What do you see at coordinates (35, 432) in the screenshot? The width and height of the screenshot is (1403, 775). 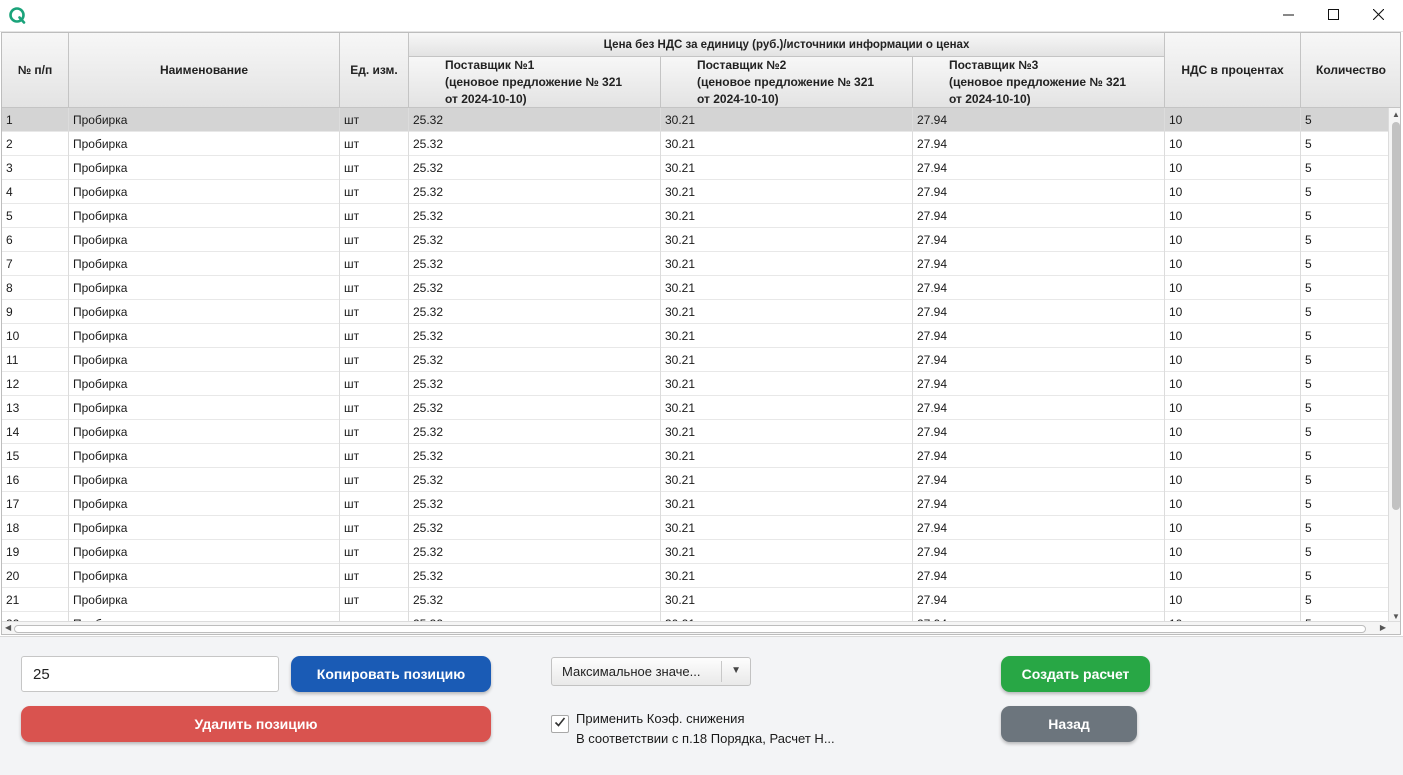 I see `cell-number: 14` at bounding box center [35, 432].